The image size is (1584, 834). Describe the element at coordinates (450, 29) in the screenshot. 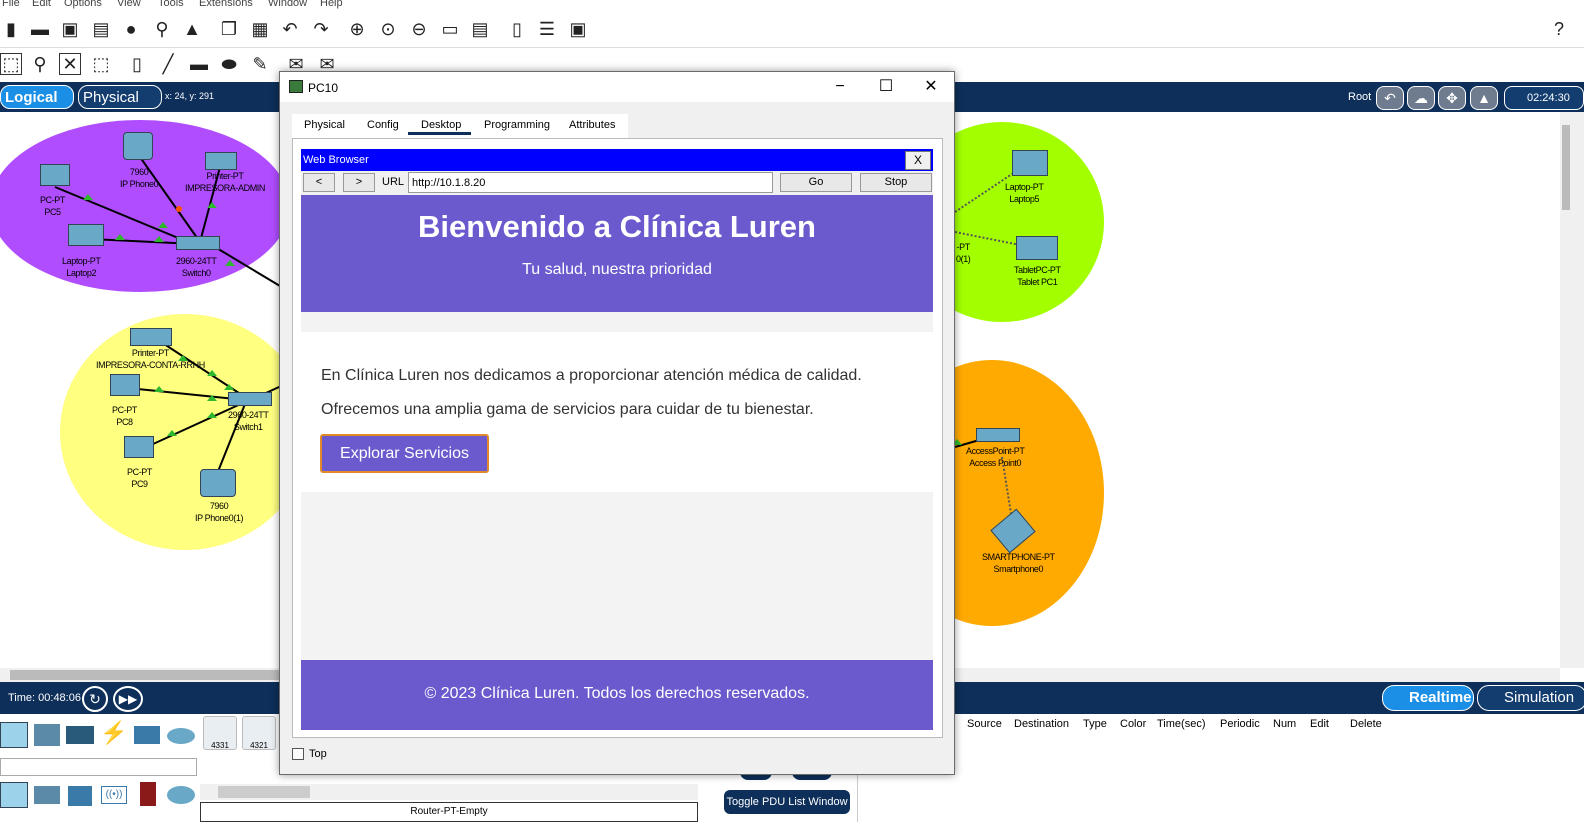

I see `drawing-palette-icon: ▭` at that location.